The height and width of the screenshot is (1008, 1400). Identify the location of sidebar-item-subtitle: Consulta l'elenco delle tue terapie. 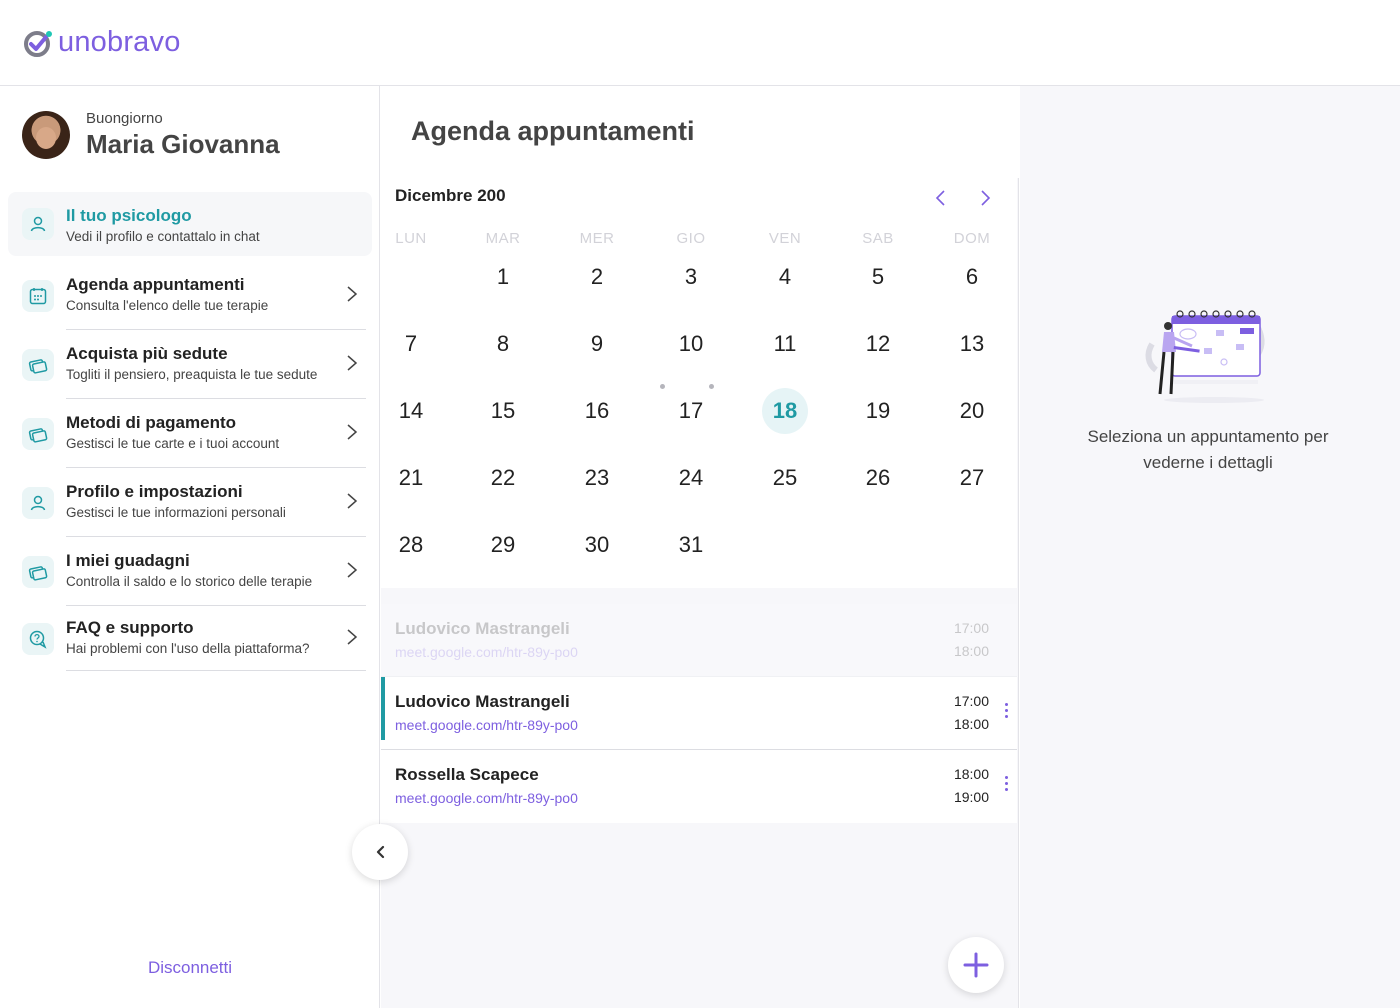
(167, 305).